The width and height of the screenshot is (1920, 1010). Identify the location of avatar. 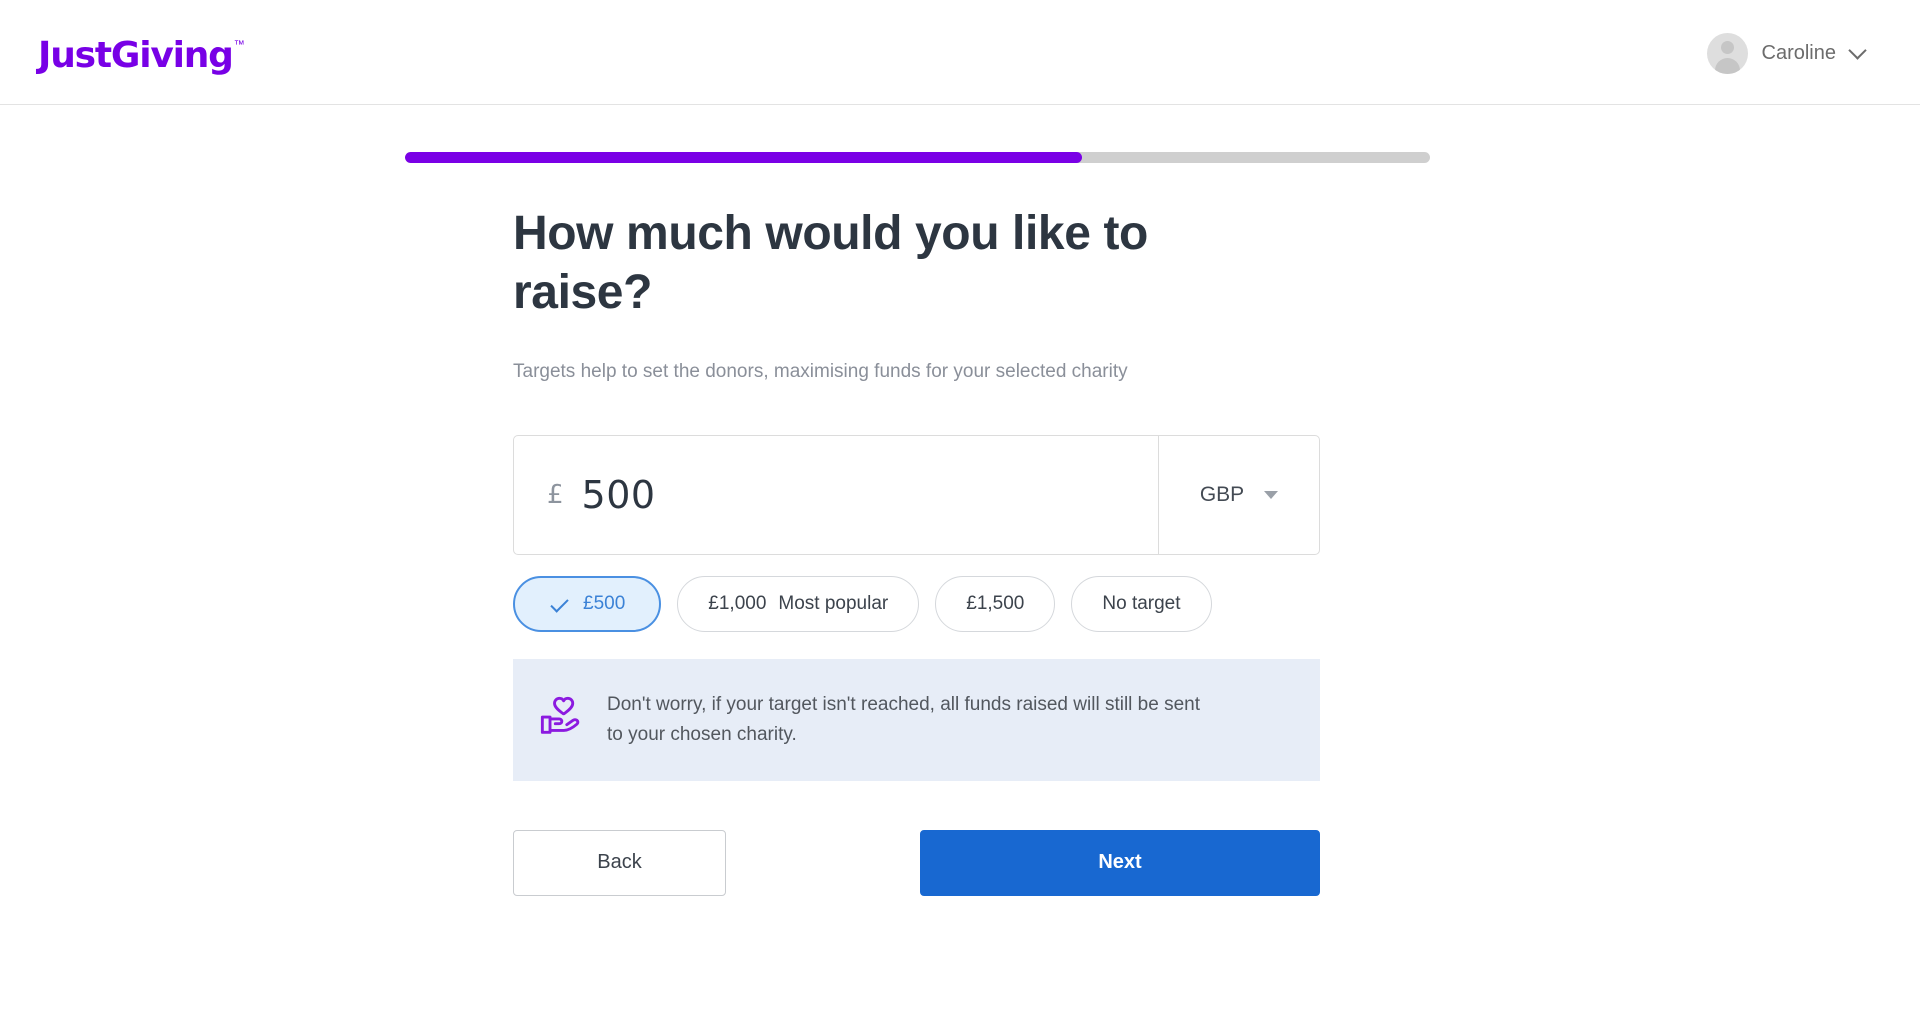
(1727, 53).